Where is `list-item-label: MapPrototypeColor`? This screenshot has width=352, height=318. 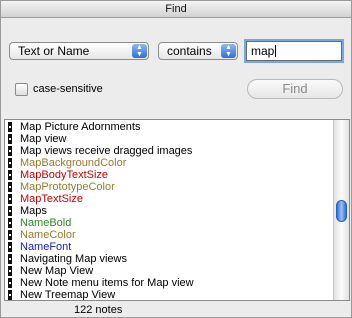 list-item-label: MapPrototypeColor is located at coordinates (67, 187).